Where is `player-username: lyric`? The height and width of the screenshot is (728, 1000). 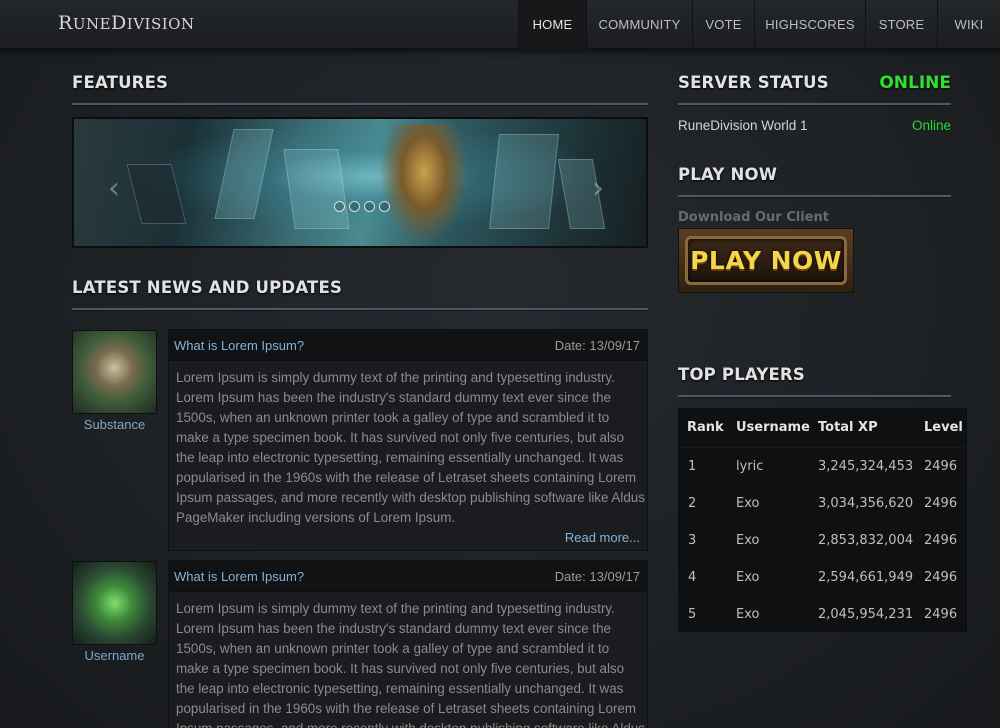 player-username: lyric is located at coordinates (749, 466).